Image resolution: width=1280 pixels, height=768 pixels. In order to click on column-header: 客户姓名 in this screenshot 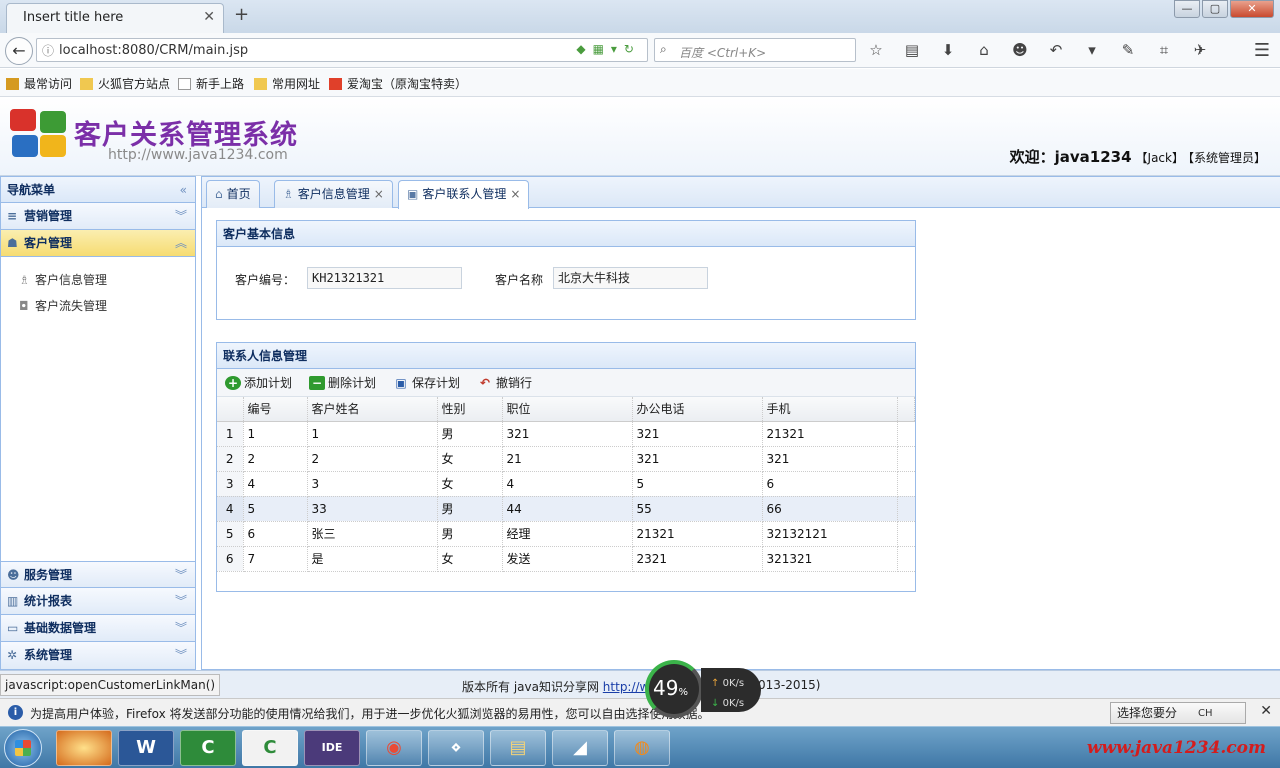, I will do `click(372, 409)`.